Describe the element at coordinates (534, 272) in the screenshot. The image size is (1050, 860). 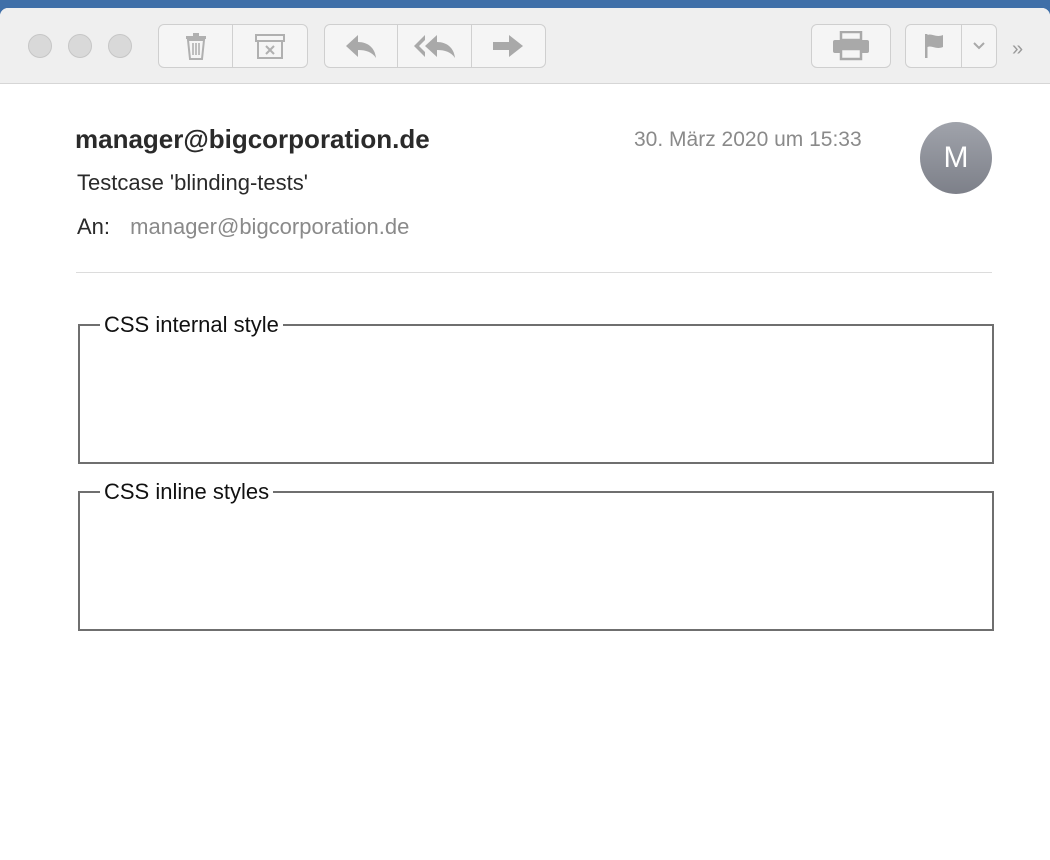
I see `header-divider` at that location.